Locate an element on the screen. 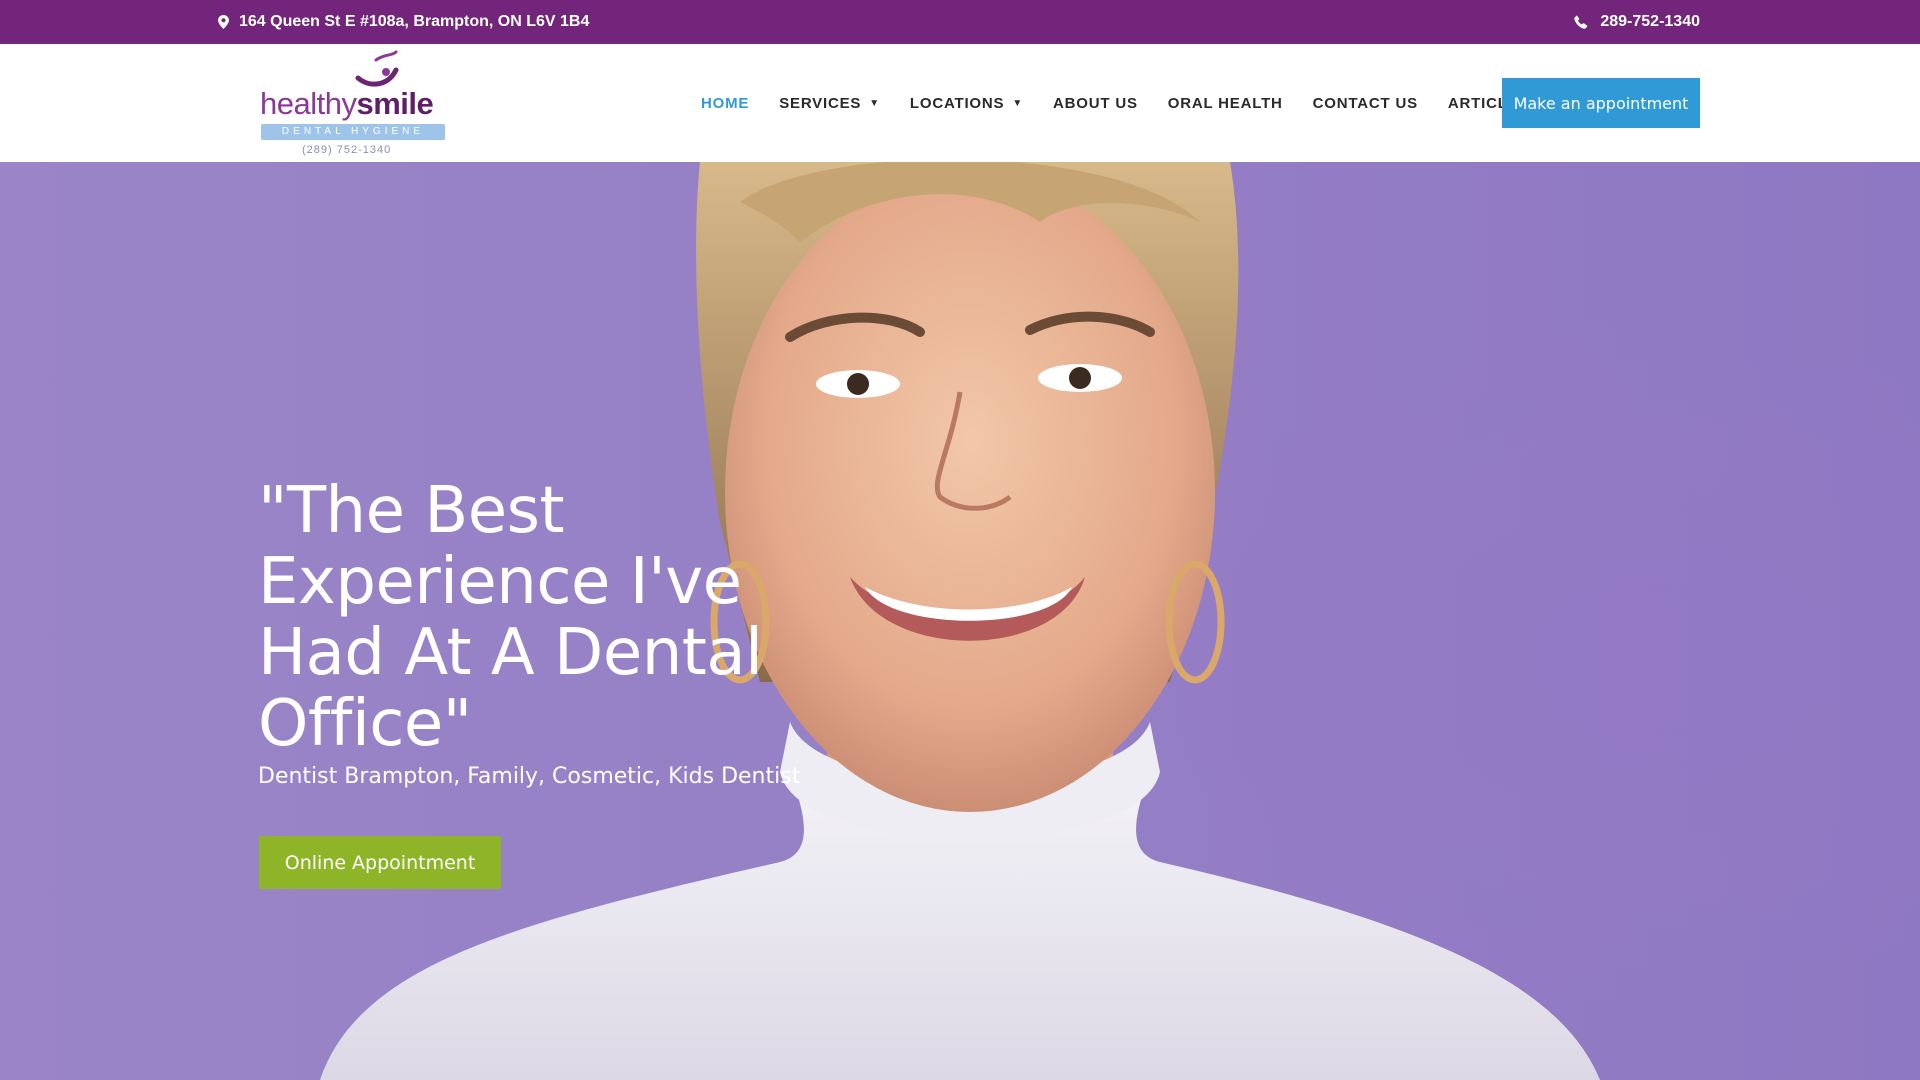 Image resolution: width=1920 pixels, height=1080 pixels. nav-item-label: SERVICES is located at coordinates (820, 103).